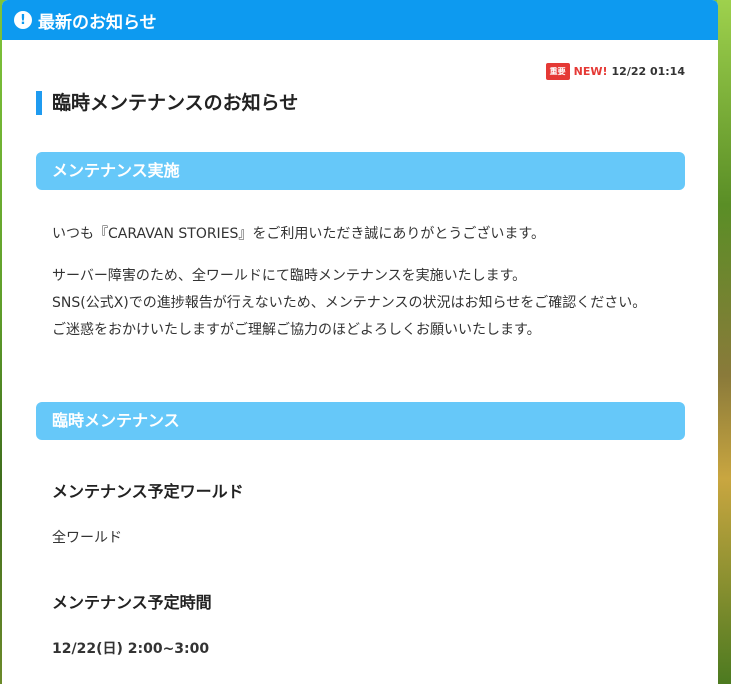  What do you see at coordinates (360, 171) in the screenshot?
I see `section-heading-maintenance: メンテナンス実施` at bounding box center [360, 171].